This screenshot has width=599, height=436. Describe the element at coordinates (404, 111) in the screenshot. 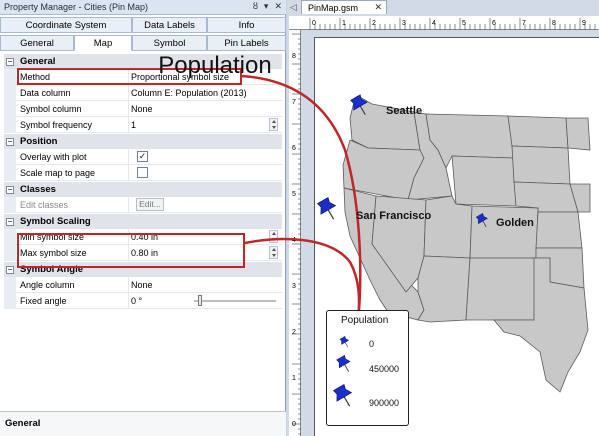

I see `city-label-seattle: Seattle` at that location.